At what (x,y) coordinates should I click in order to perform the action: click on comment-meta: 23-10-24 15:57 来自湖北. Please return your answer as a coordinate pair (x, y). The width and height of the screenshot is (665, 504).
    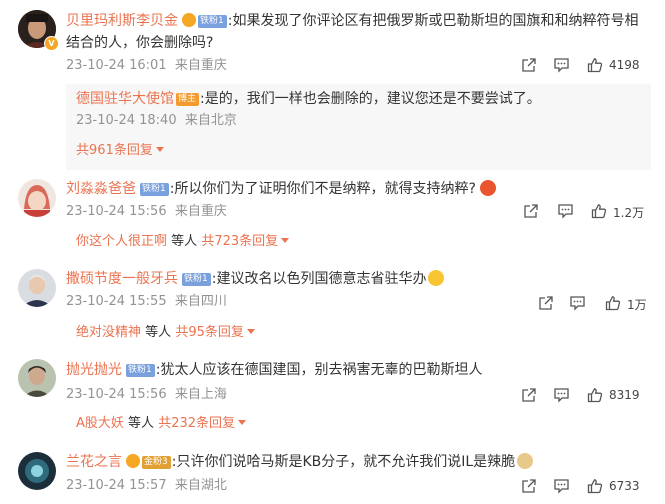
    Looking at the image, I should click on (146, 486).